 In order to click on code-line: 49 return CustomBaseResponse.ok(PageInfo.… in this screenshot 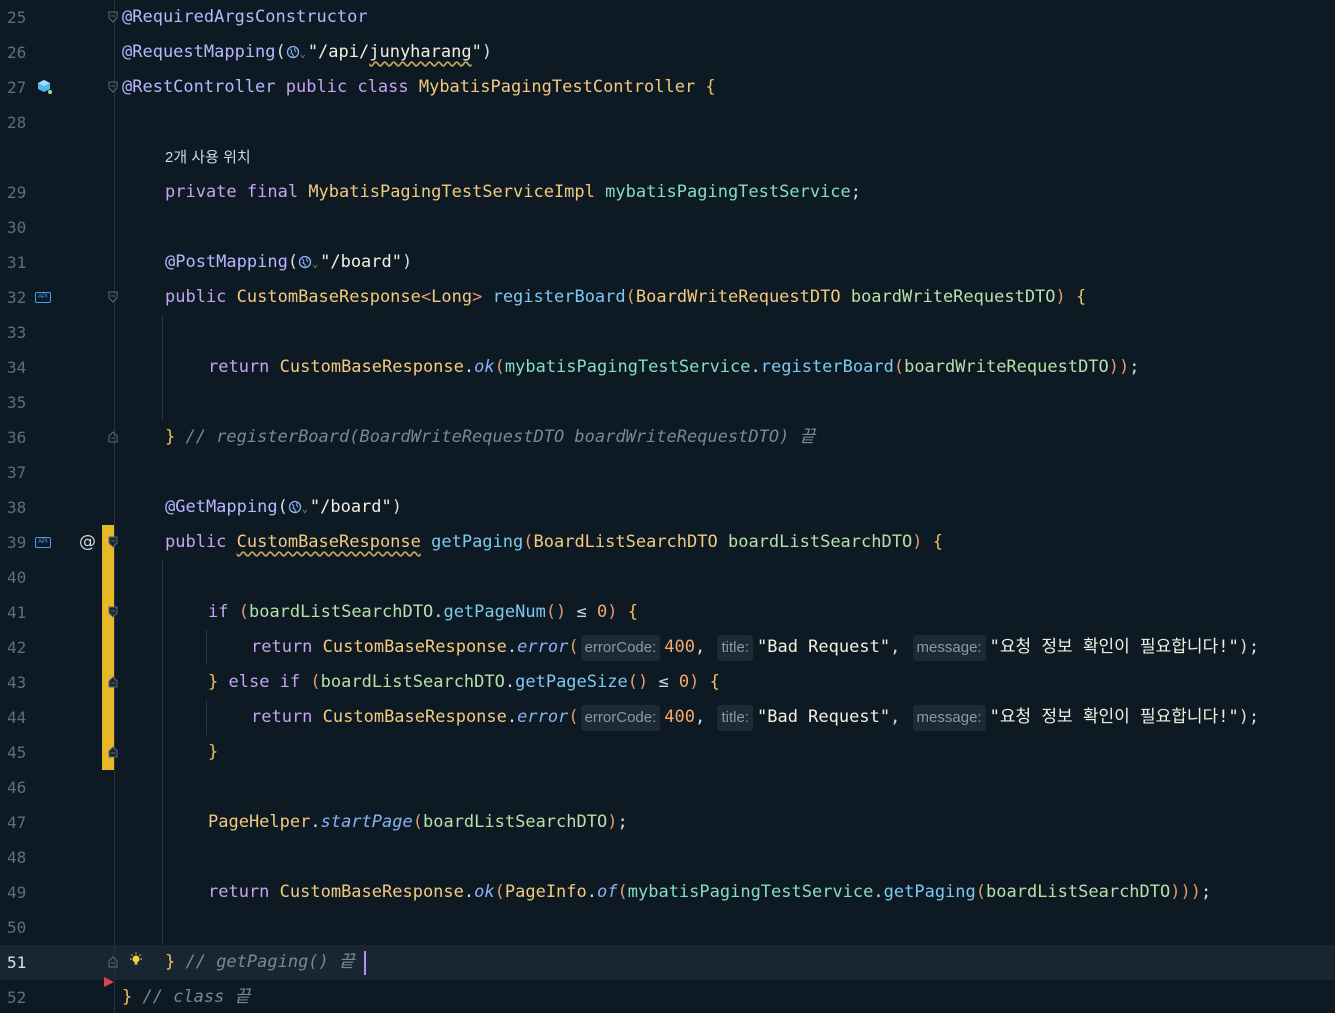, I will do `click(667, 892)`.